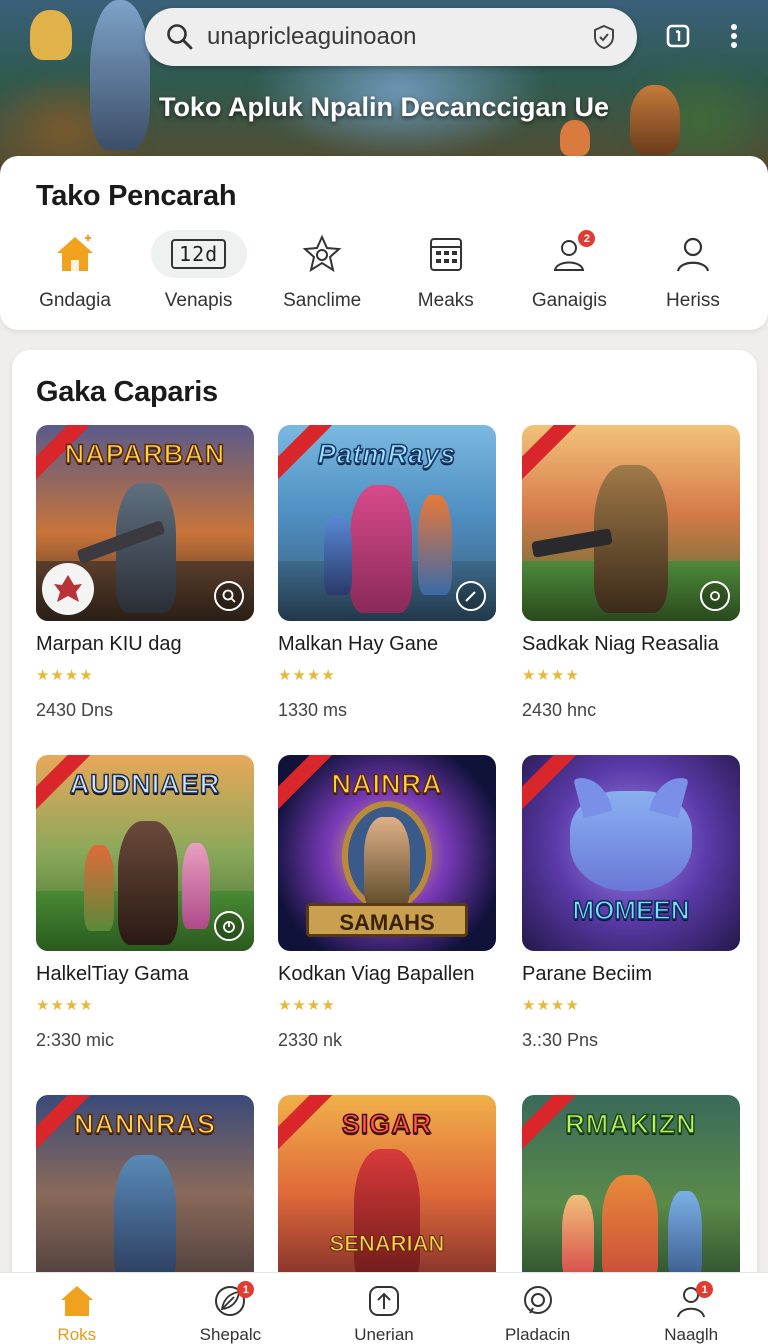 Image resolution: width=768 pixels, height=1344 pixels. Describe the element at coordinates (384, 1301) in the screenshot. I see `upload-icon` at that location.